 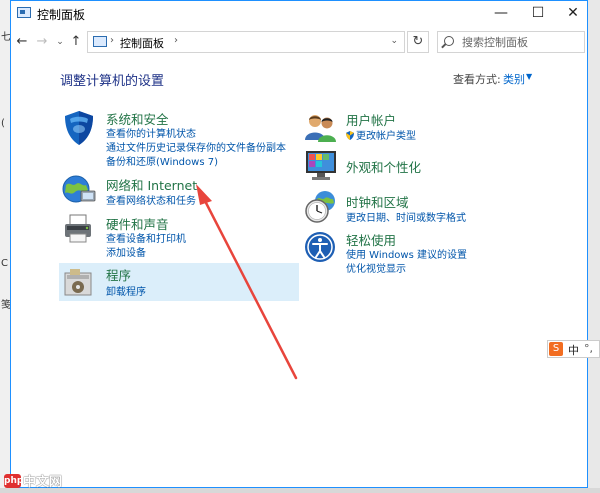 I want to click on ime-toolbar: S 中 °,, so click(x=573, y=349).